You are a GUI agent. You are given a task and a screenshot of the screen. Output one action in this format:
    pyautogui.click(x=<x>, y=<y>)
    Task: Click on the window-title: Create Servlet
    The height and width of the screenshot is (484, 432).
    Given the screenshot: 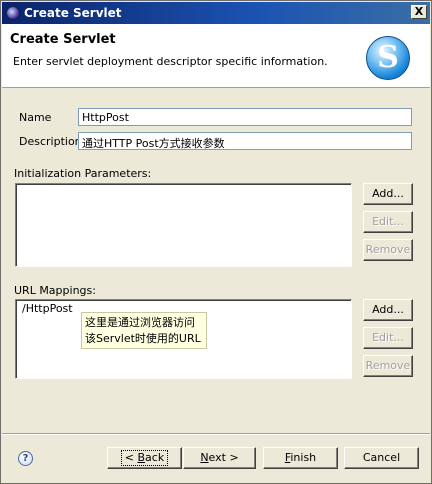 What is the action you would take?
    pyautogui.click(x=73, y=13)
    